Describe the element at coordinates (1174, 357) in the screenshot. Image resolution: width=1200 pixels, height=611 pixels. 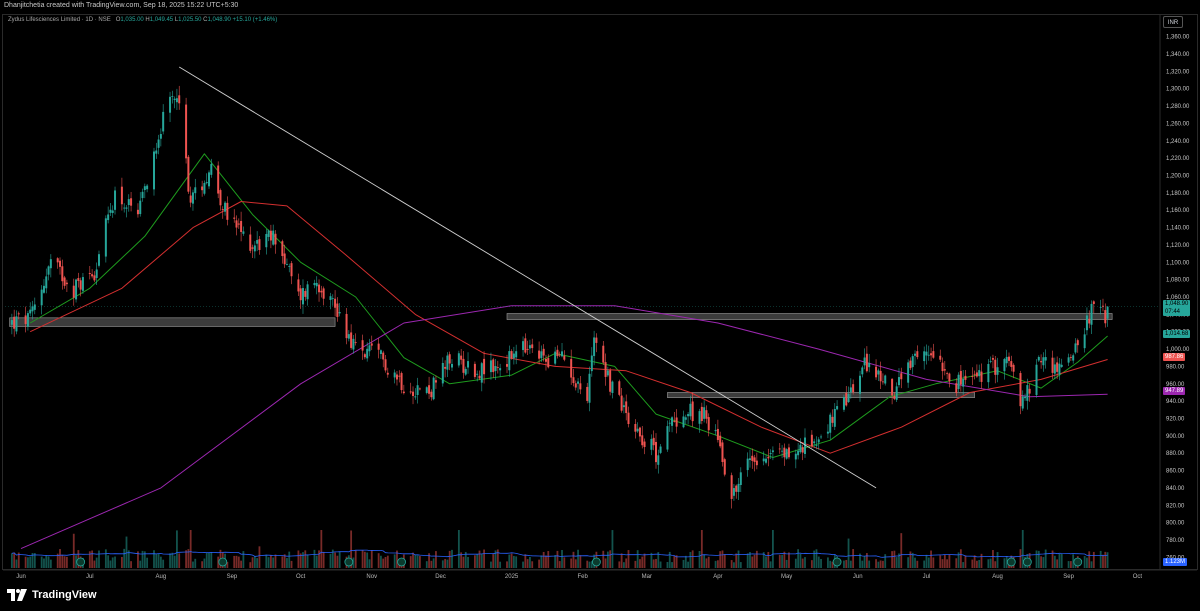
I see `sma50-badge: 987.86` at that location.